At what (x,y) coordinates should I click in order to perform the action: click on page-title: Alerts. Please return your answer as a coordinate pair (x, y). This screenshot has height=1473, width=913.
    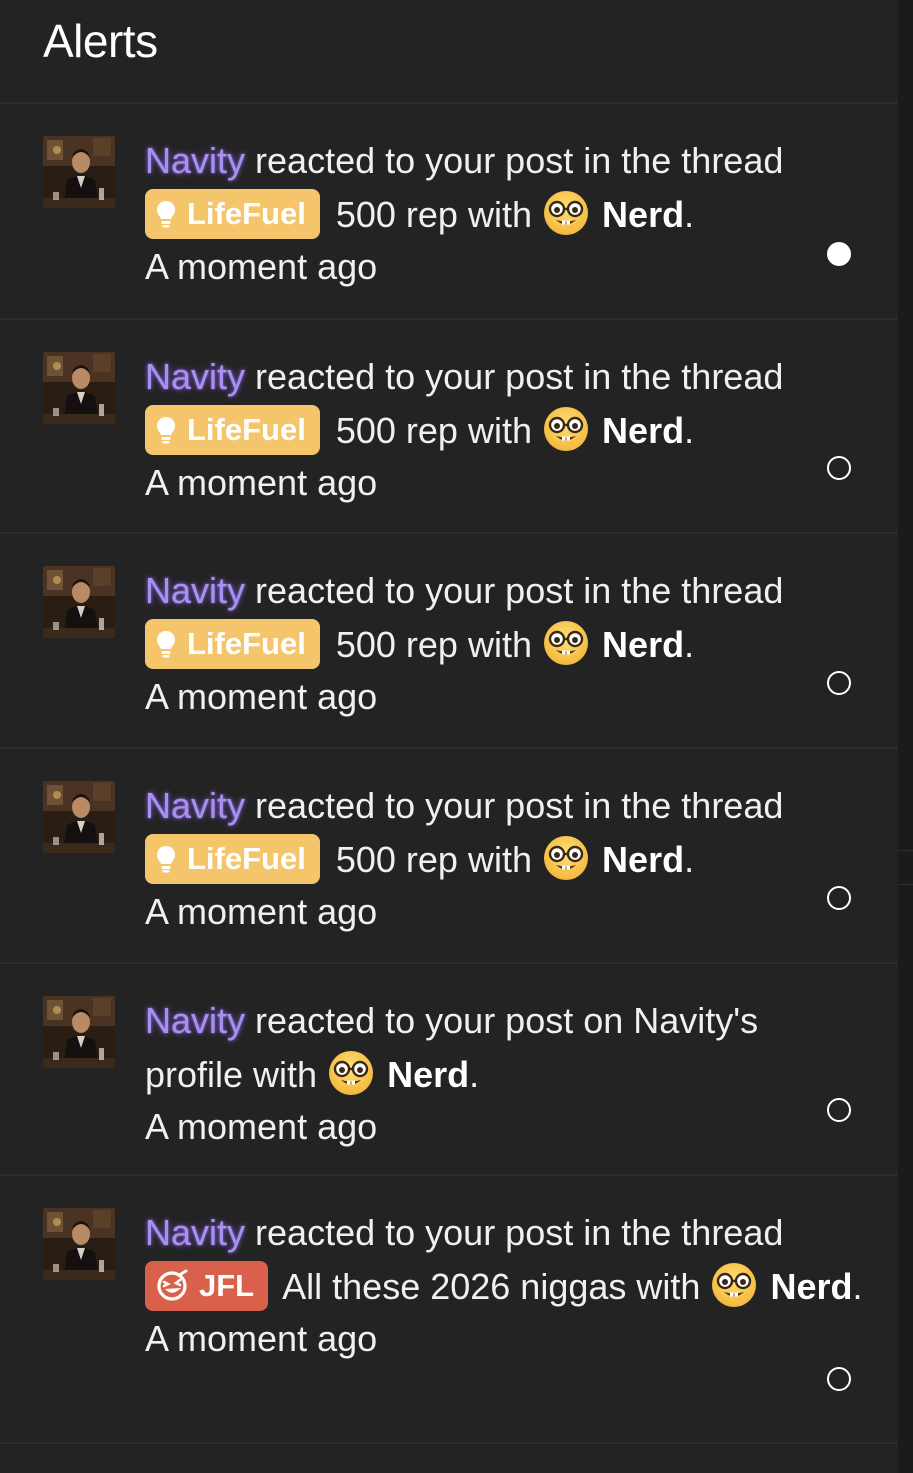
    Looking at the image, I should click on (100, 41).